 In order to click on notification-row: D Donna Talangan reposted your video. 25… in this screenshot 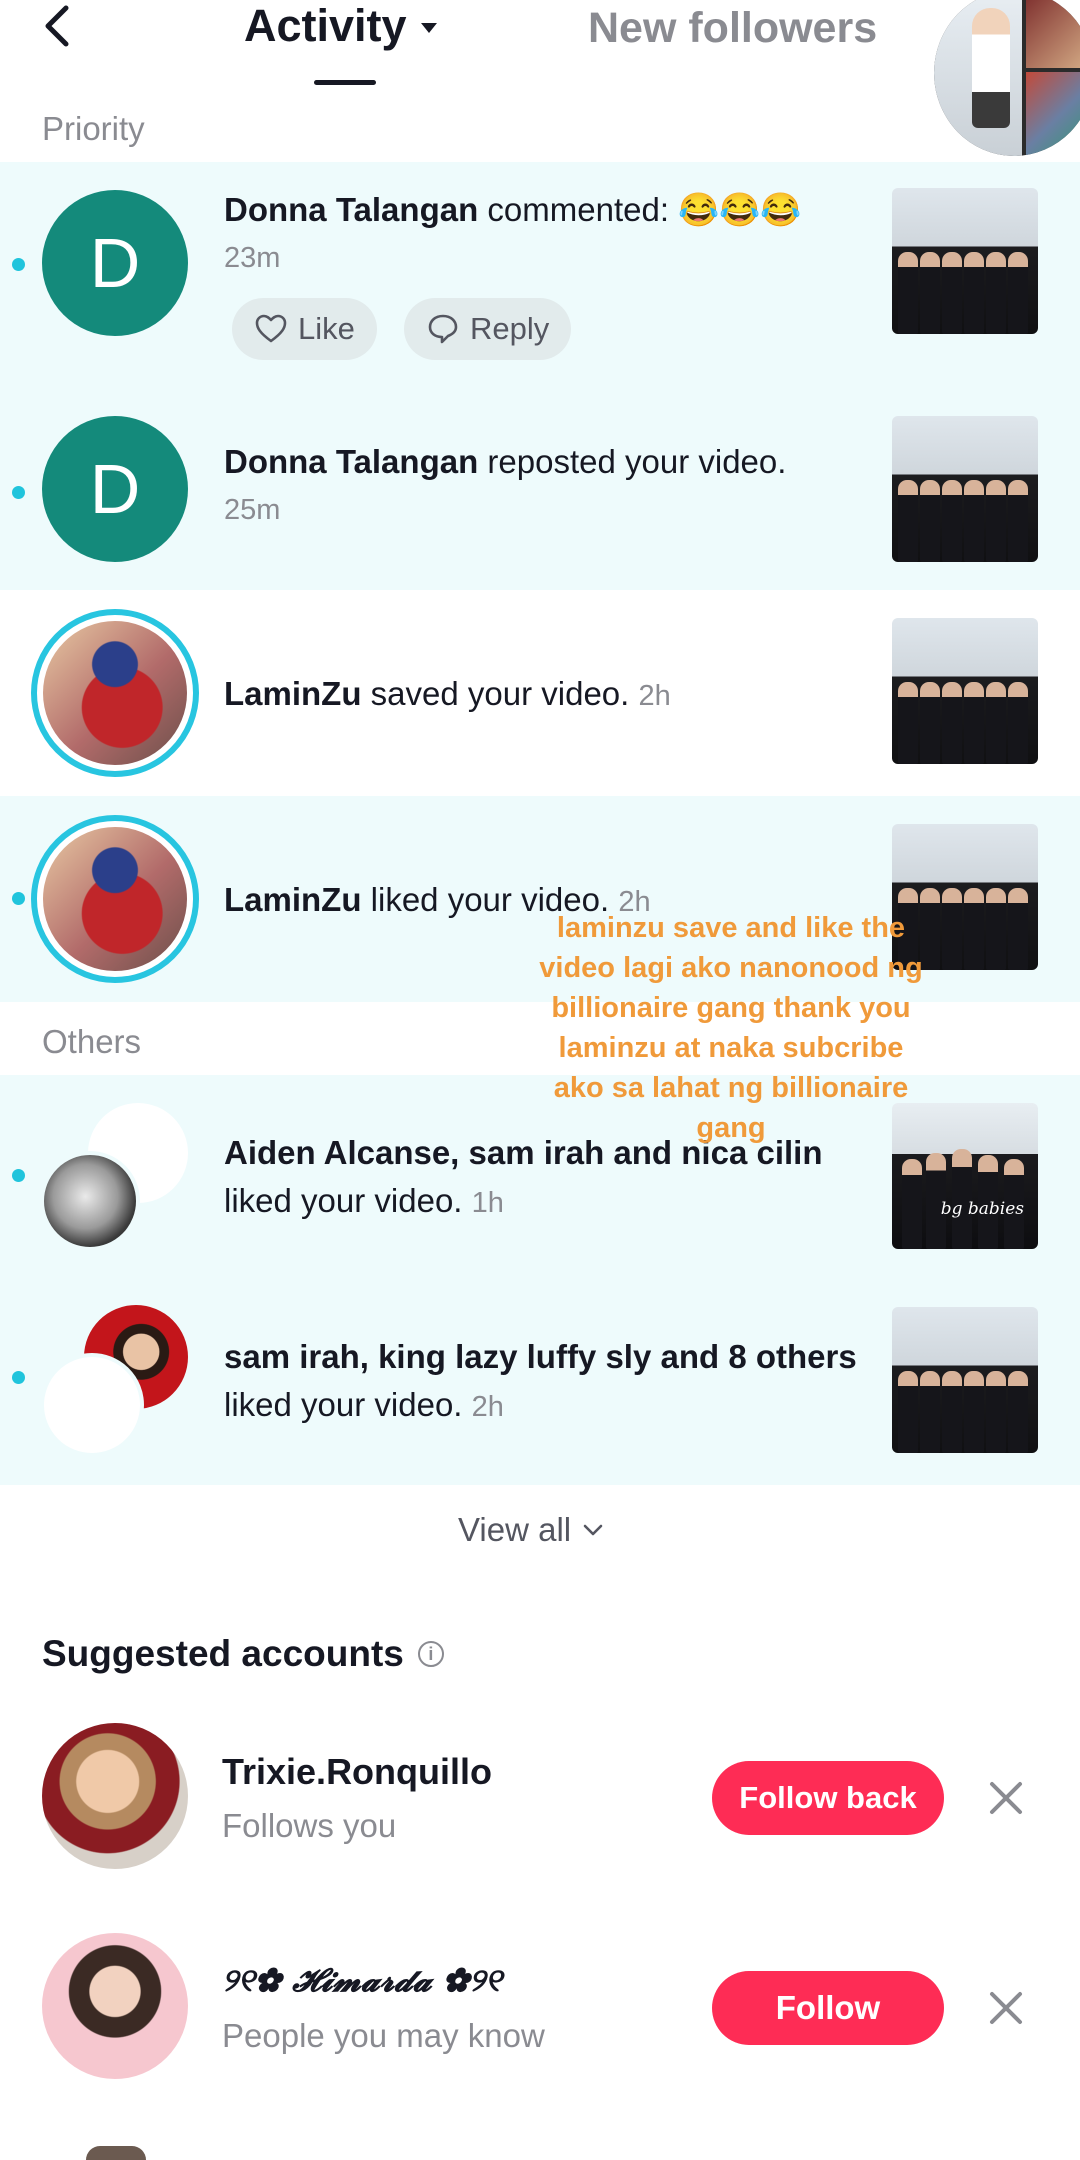, I will do `click(540, 490)`.